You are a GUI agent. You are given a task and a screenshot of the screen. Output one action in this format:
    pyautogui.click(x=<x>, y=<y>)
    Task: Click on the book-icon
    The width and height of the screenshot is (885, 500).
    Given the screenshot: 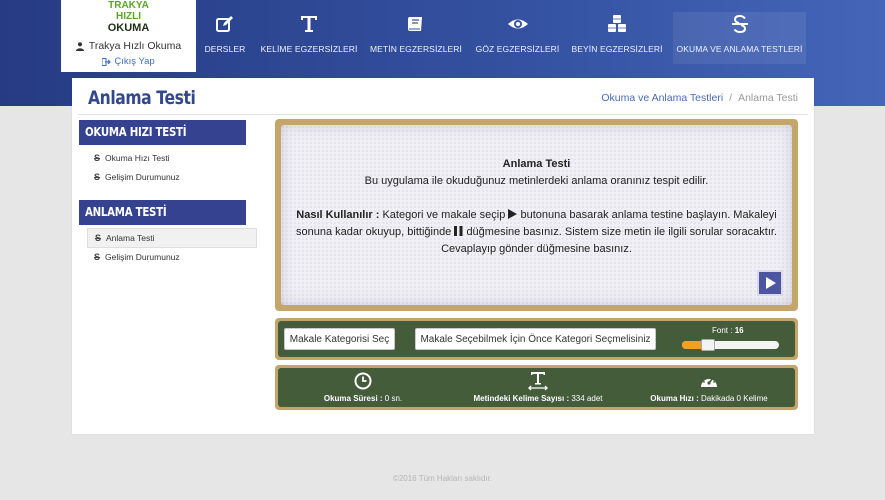 What is the action you would take?
    pyautogui.click(x=415, y=24)
    